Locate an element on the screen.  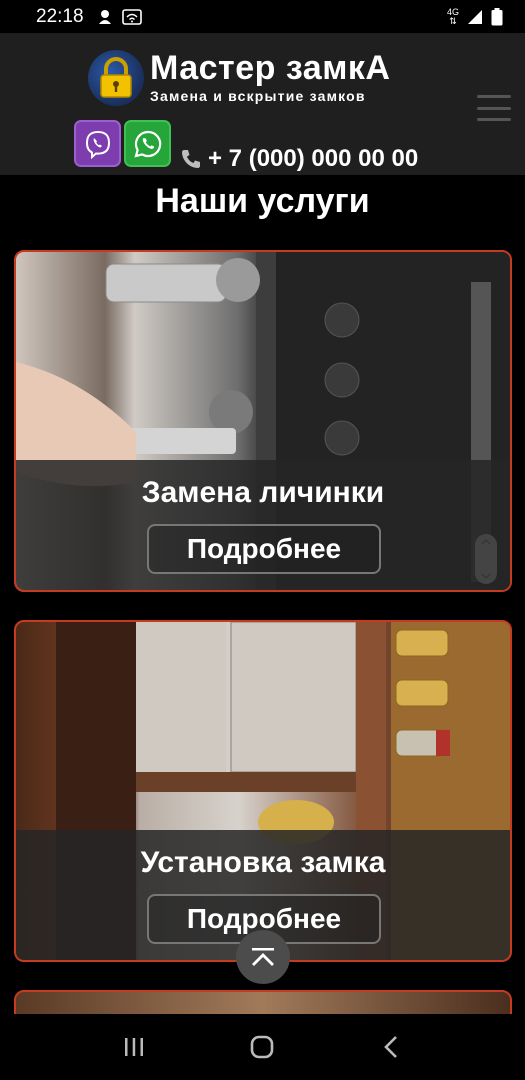
back-icon is located at coordinates (390, 1047).